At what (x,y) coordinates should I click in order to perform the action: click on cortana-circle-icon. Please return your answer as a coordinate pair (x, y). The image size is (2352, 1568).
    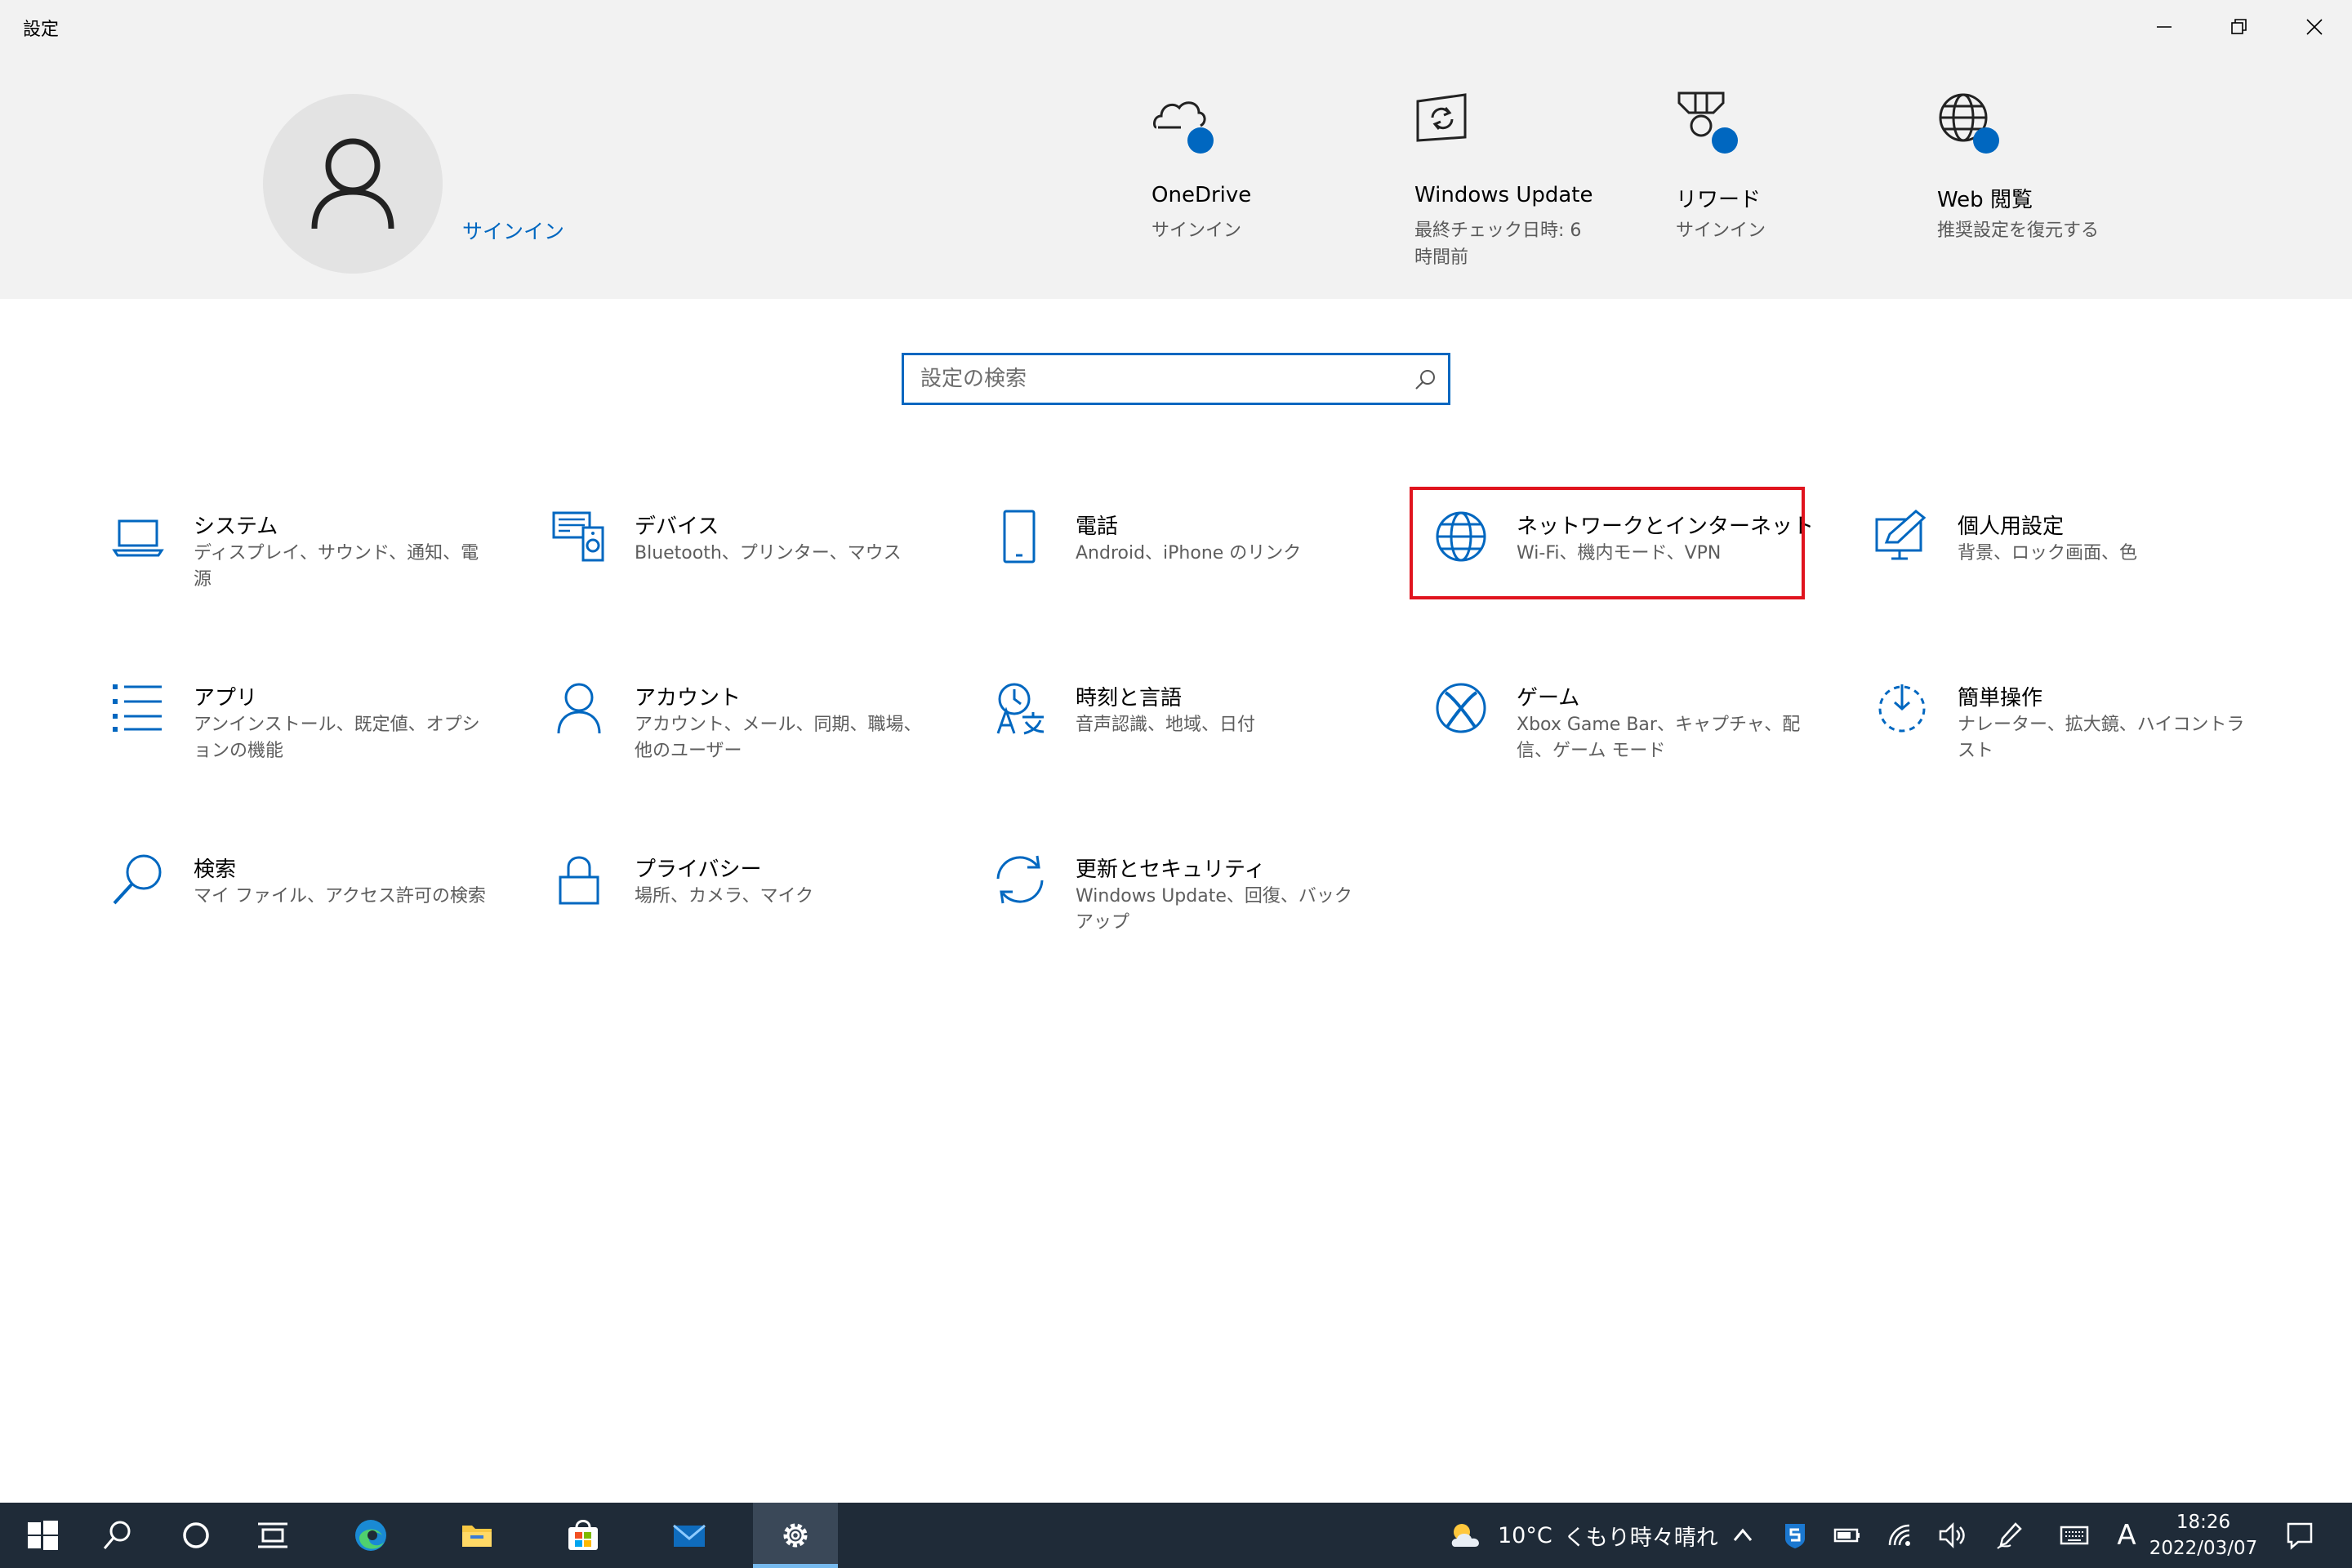
    Looking at the image, I should click on (196, 1535).